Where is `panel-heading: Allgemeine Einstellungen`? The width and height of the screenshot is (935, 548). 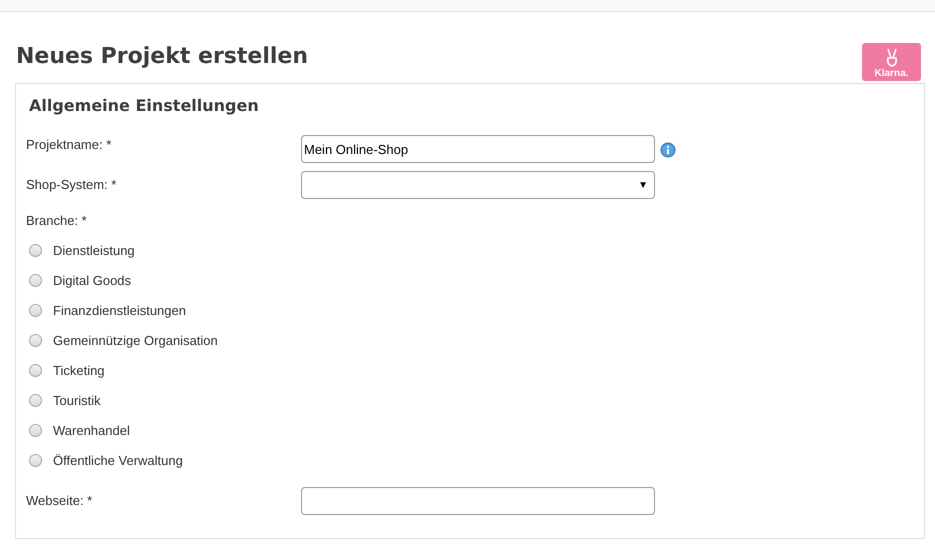
panel-heading: Allgemeine Einstellungen is located at coordinates (144, 105).